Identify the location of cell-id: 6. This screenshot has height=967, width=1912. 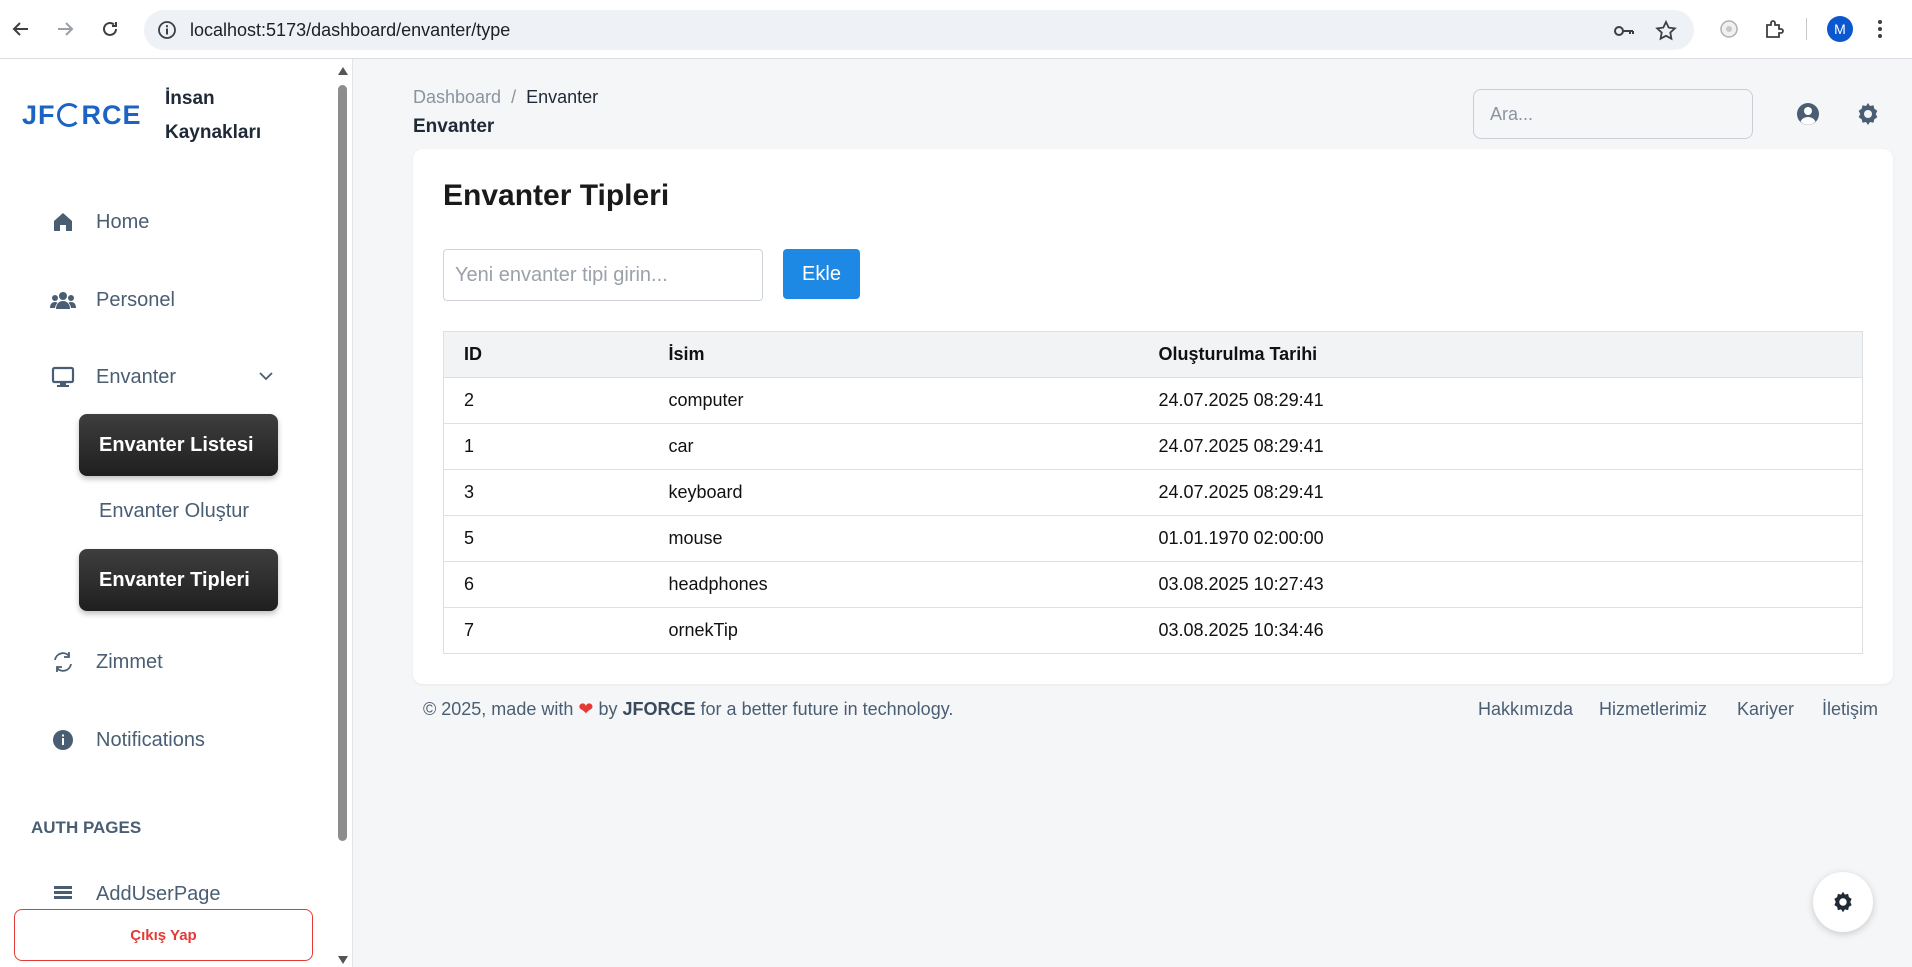
(546, 584).